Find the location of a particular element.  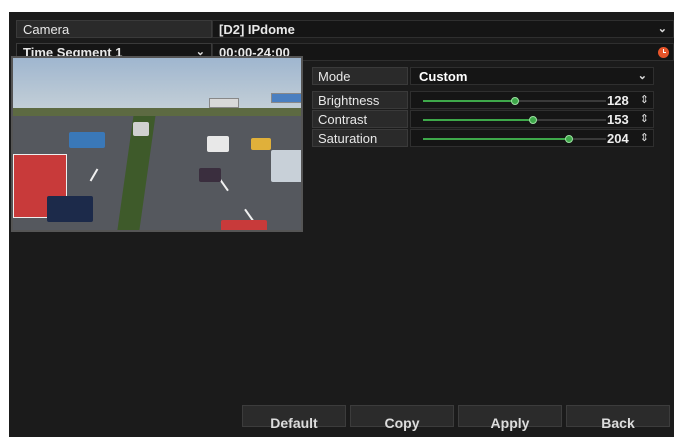

saturation-slider-handle is located at coordinates (569, 139).